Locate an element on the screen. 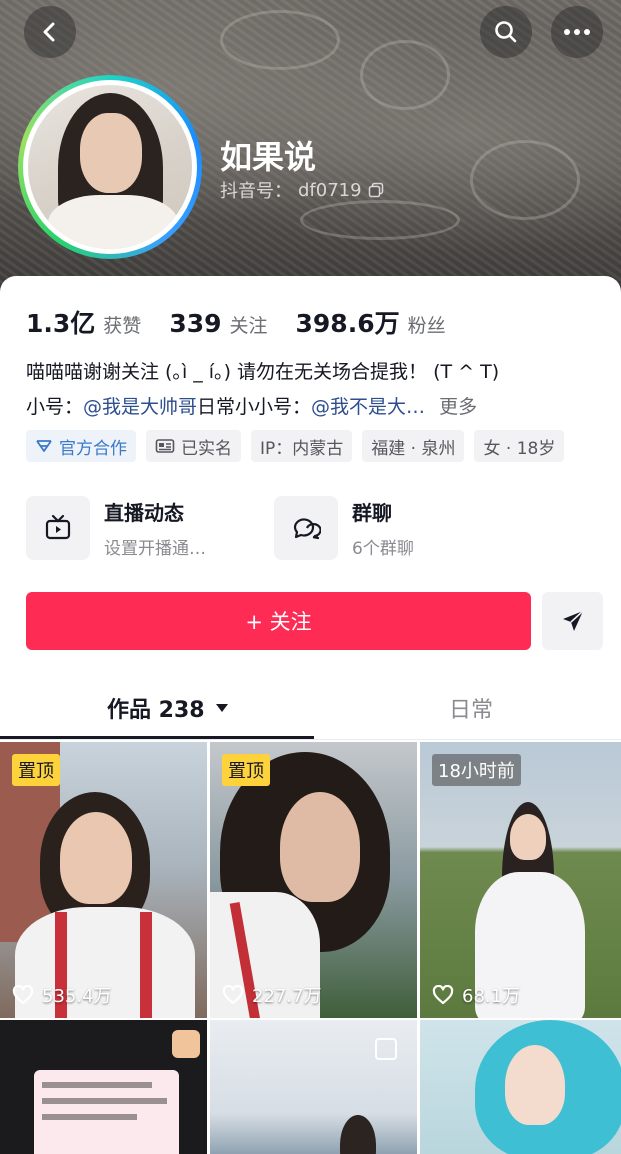  follow-button-label: + 关注 is located at coordinates (278, 622).